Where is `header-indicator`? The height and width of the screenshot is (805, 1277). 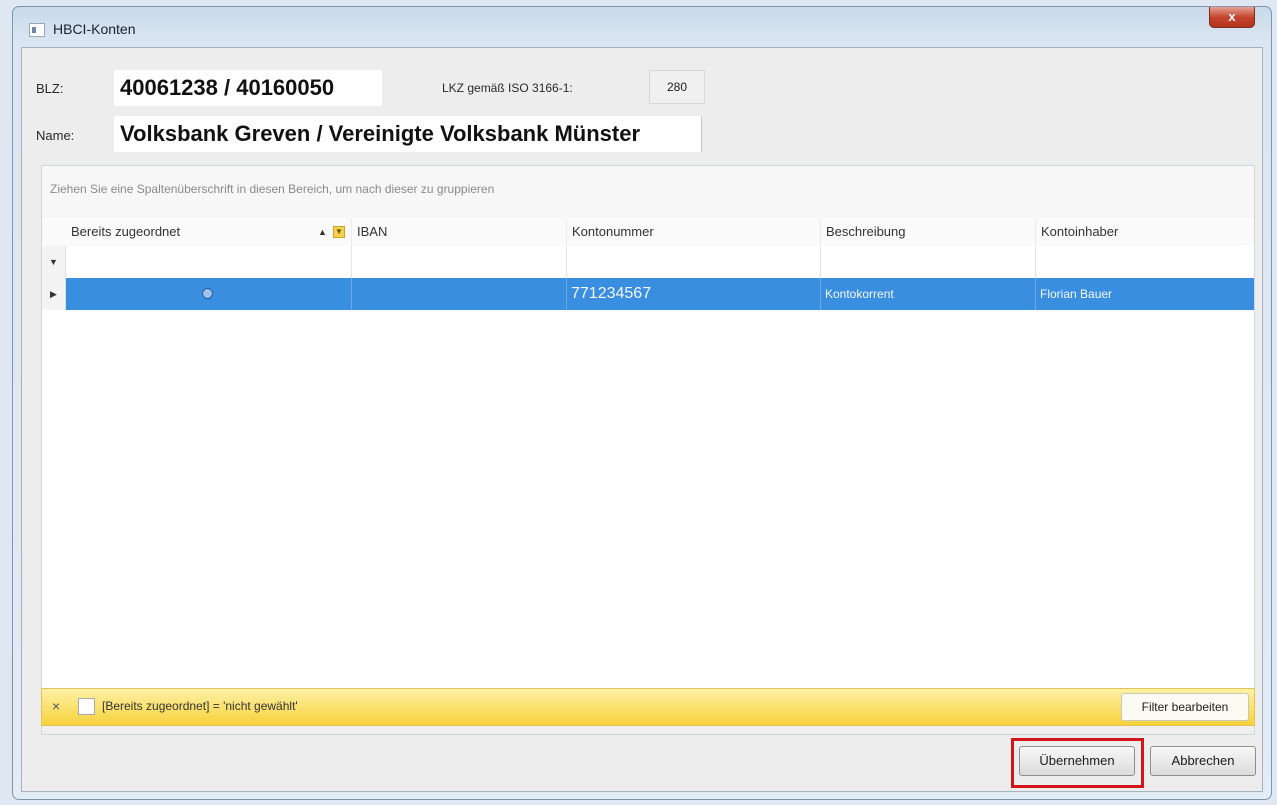
header-indicator is located at coordinates (54, 232).